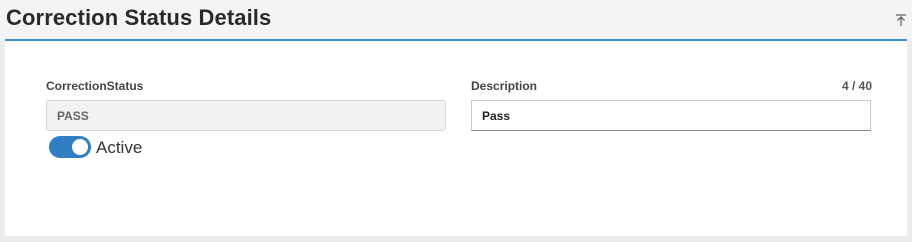 The width and height of the screenshot is (912, 242). What do you see at coordinates (139, 17) in the screenshot?
I see `page-title: Correction Status Details` at bounding box center [139, 17].